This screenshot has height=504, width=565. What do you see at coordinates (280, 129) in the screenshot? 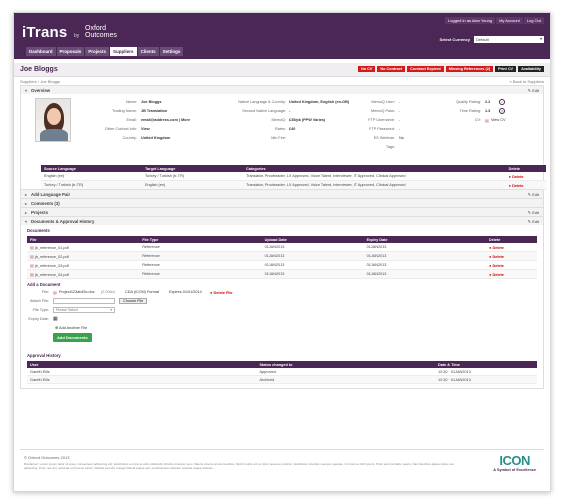
I see `rates-label: Rates:` at bounding box center [280, 129].